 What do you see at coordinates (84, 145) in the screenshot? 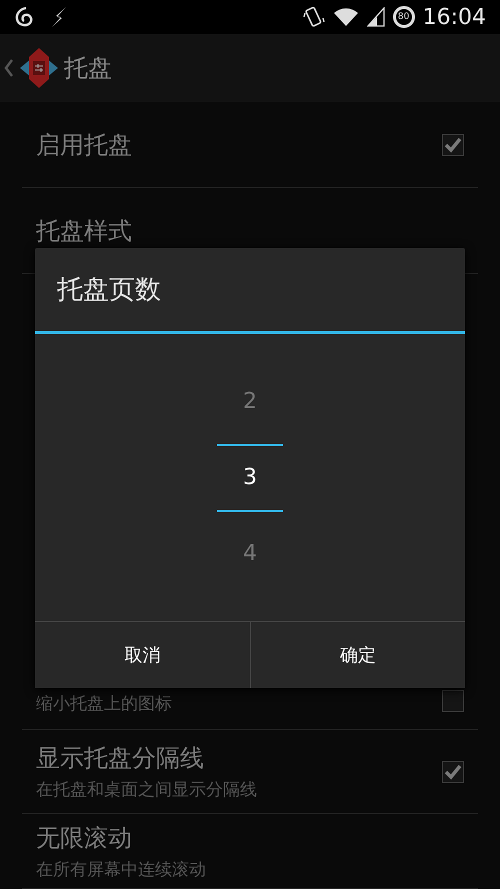
I see `setting-title: 启用托盘` at bounding box center [84, 145].